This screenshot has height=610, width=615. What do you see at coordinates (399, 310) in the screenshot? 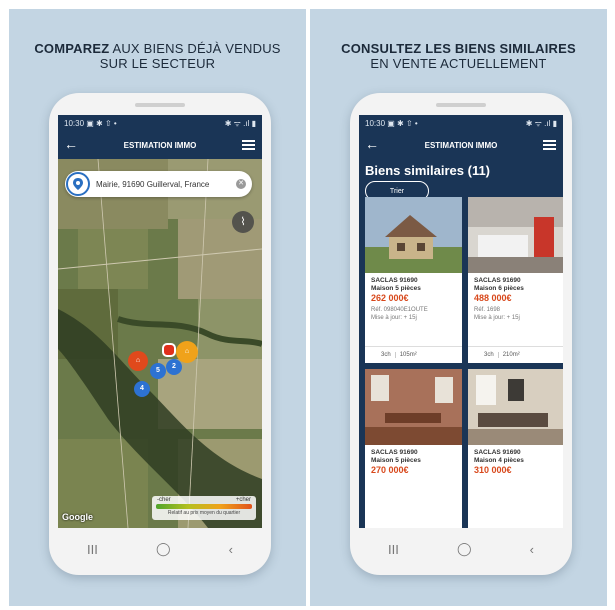
I see `listing-ref: Réf. 098040E1OUTE` at bounding box center [399, 310].